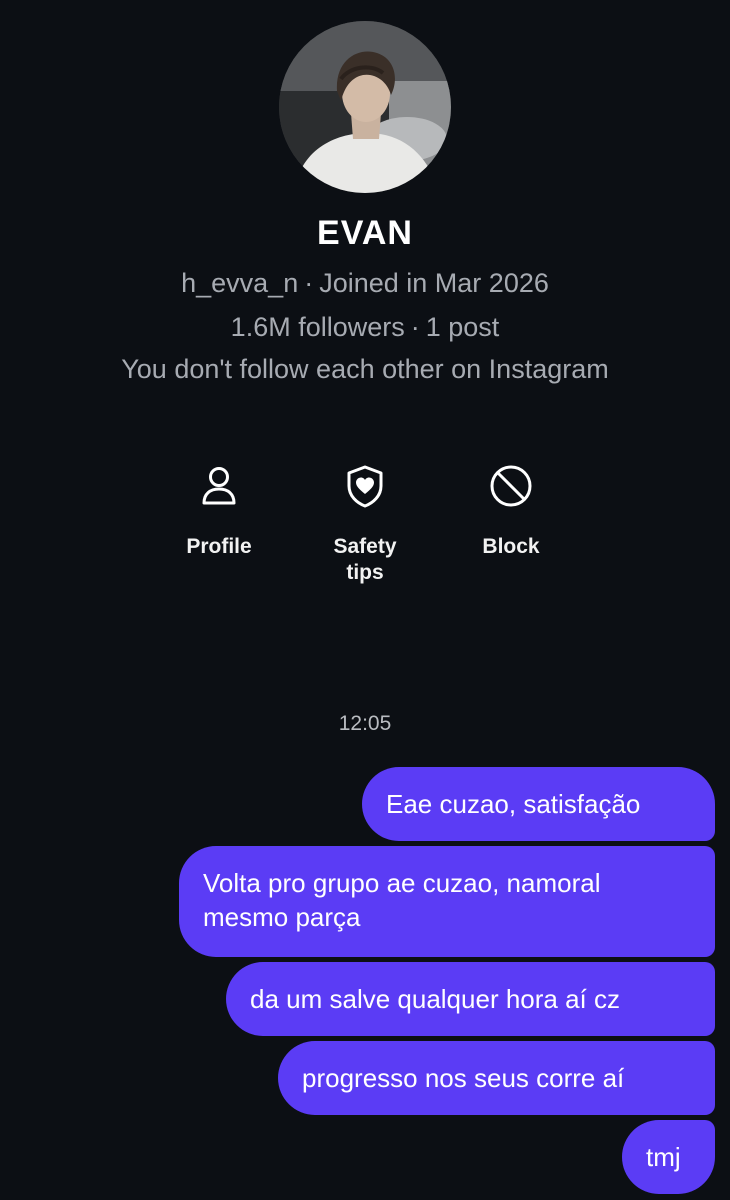  I want to click on username: h_evva_n, so click(240, 283).